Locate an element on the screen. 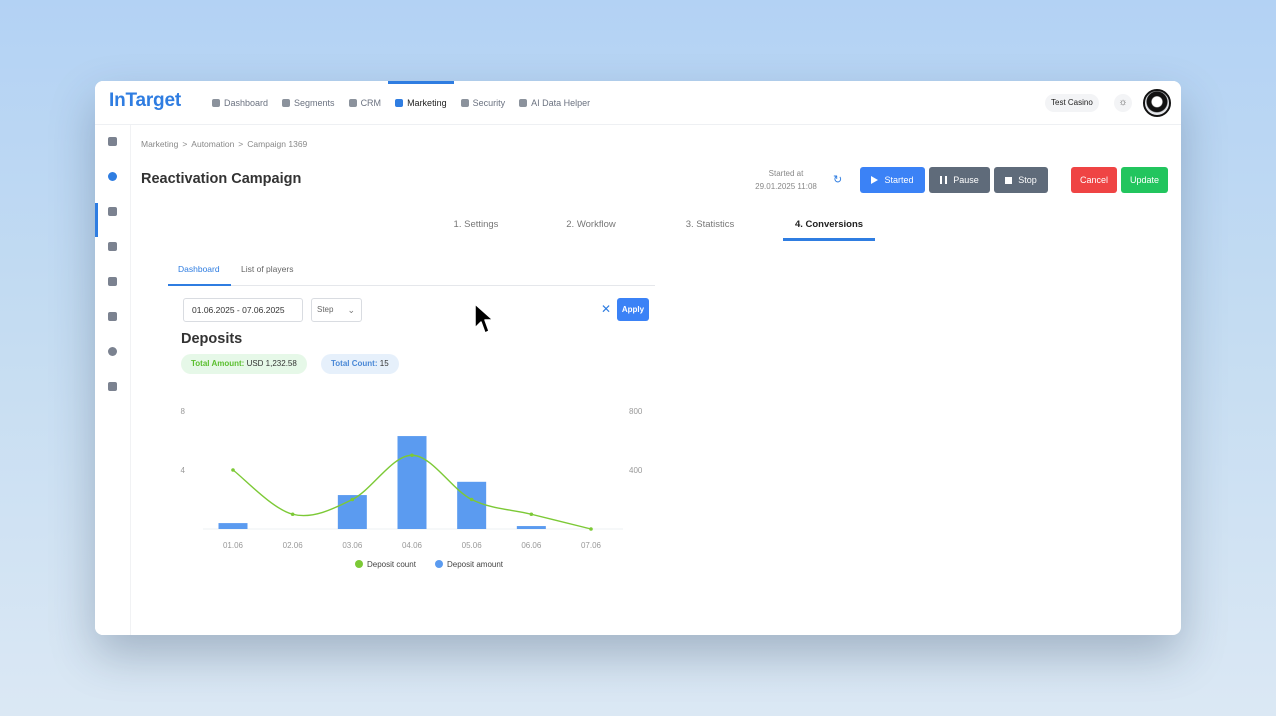  tenant-selector: Test Casino is located at coordinates (1072, 103).